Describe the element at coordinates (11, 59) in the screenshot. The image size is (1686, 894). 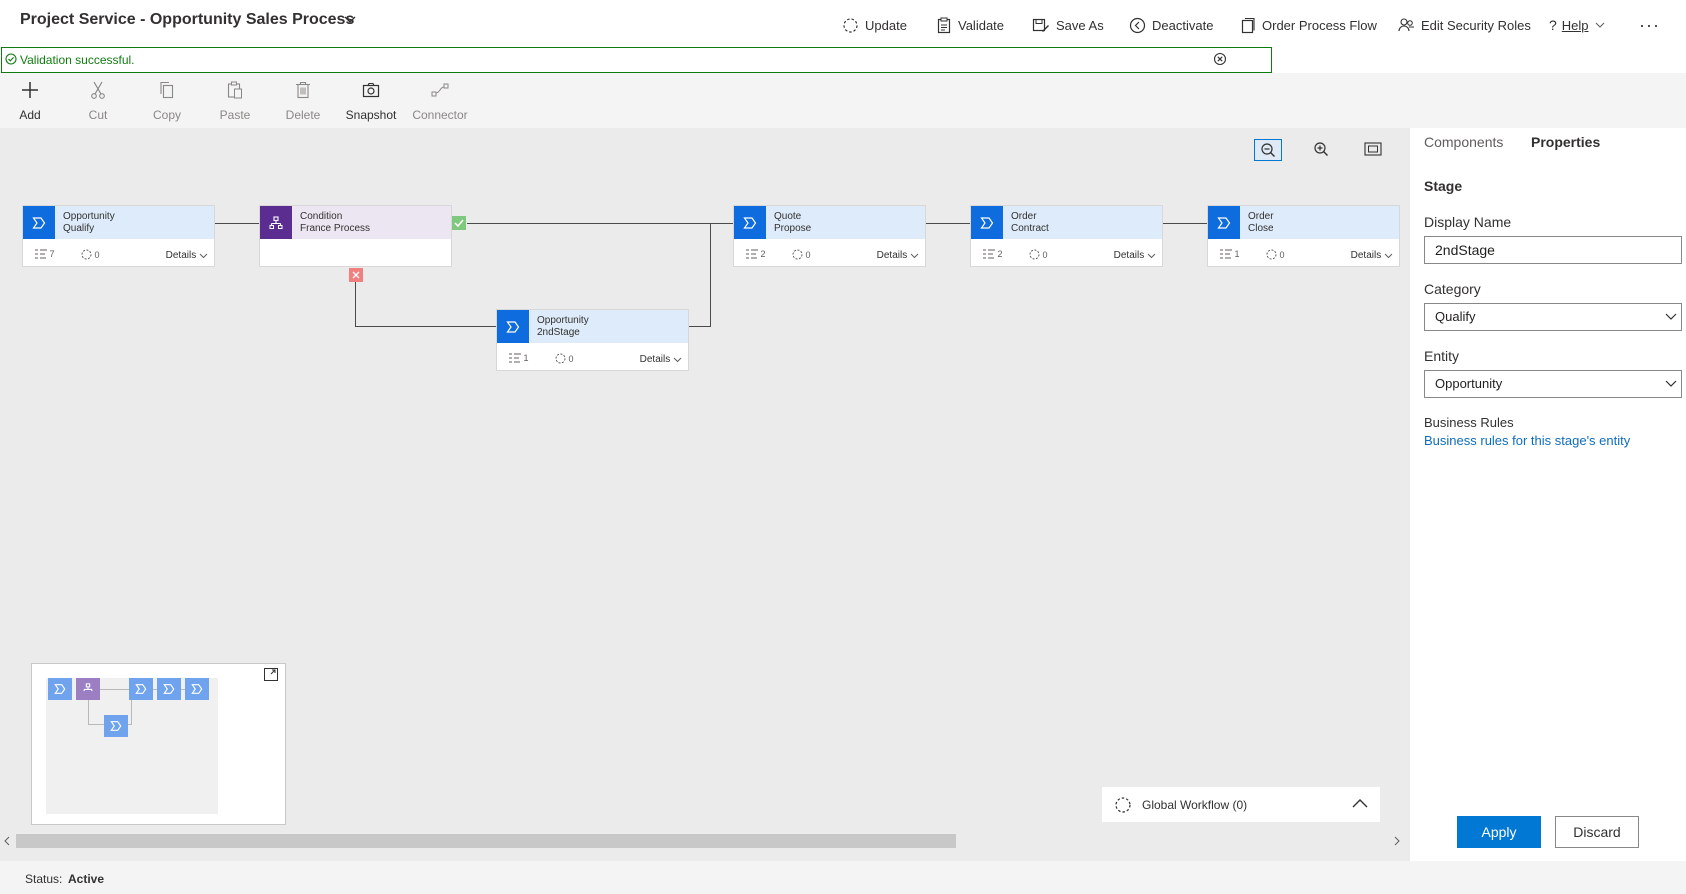
I see `check-circle-icon` at that location.